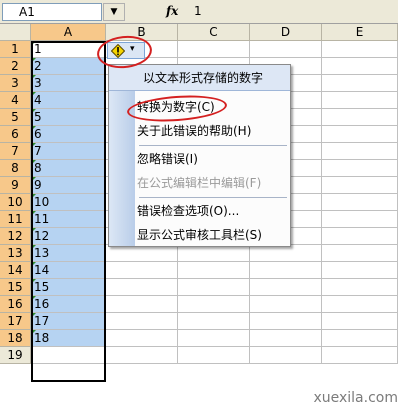 This screenshot has width=398, height=411. What do you see at coordinates (15, 321) in the screenshot?
I see `row-header: 17` at bounding box center [15, 321].